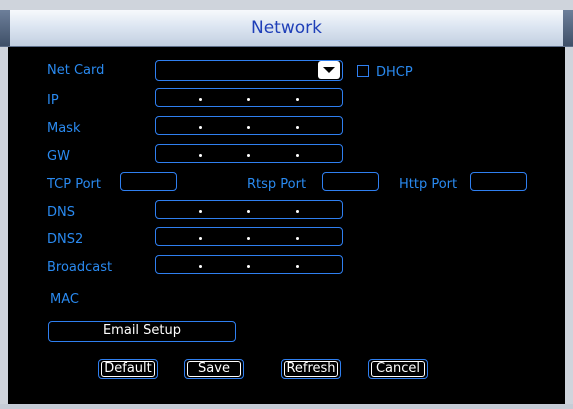 Image resolution: width=573 pixels, height=409 pixels. I want to click on chevron-down-icon, so click(329, 70).